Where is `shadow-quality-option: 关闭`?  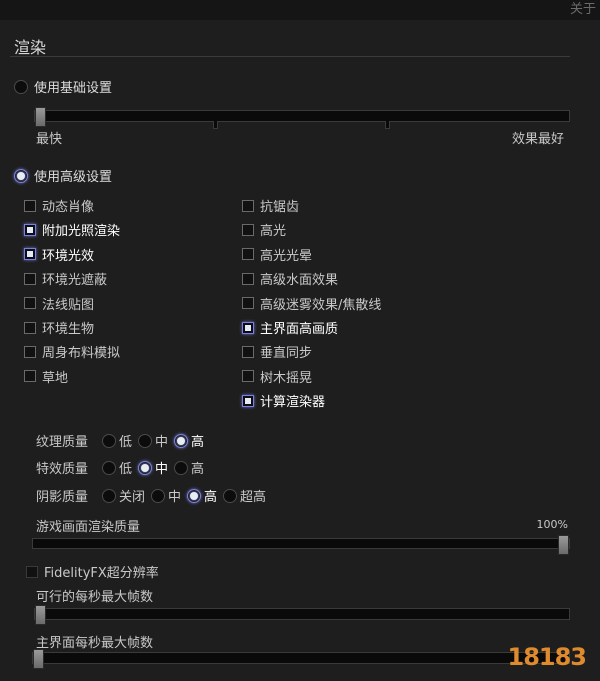 shadow-quality-option: 关闭 is located at coordinates (123, 495).